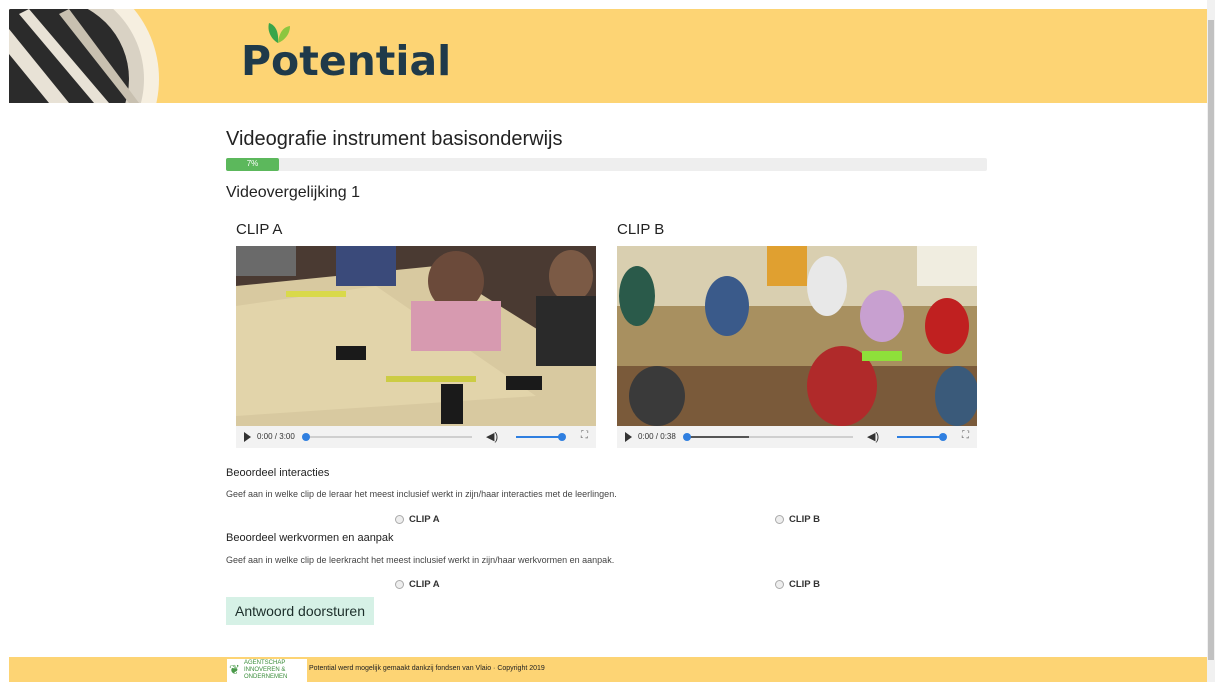  I want to click on agency-line: INNOVEREN &, so click(265, 670).